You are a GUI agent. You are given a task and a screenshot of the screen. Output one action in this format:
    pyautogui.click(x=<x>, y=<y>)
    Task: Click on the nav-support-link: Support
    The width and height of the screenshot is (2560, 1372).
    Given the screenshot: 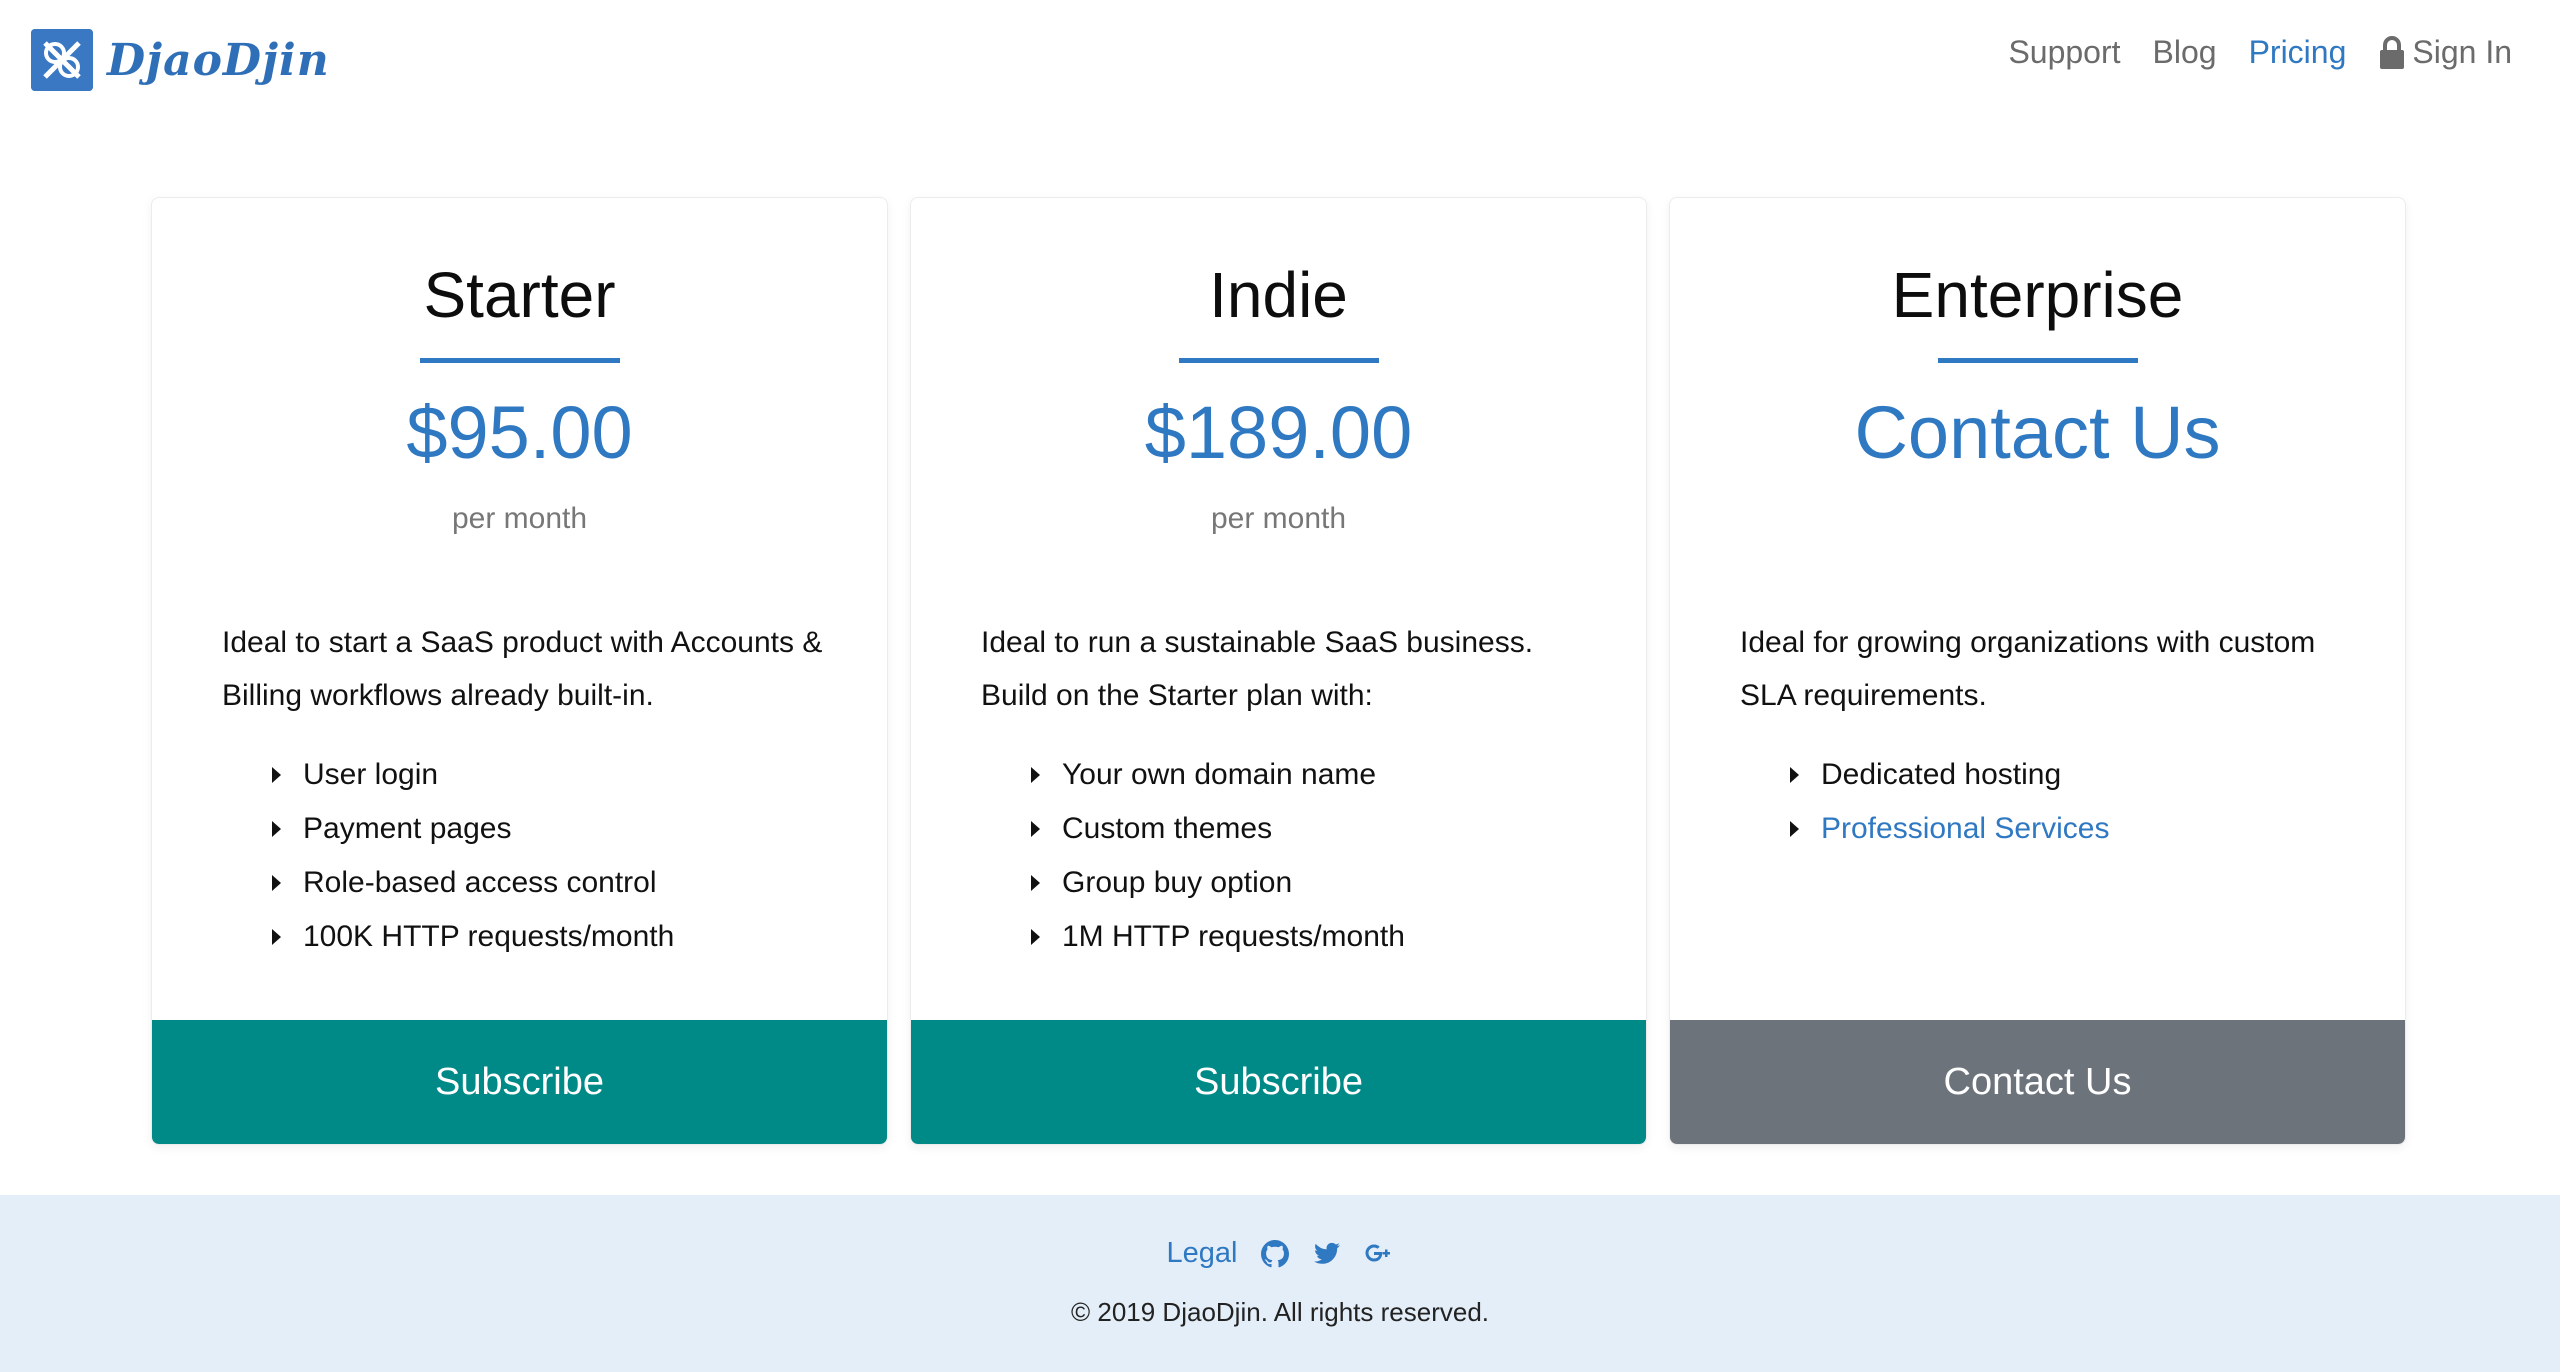 What is the action you would take?
    pyautogui.click(x=2064, y=52)
    